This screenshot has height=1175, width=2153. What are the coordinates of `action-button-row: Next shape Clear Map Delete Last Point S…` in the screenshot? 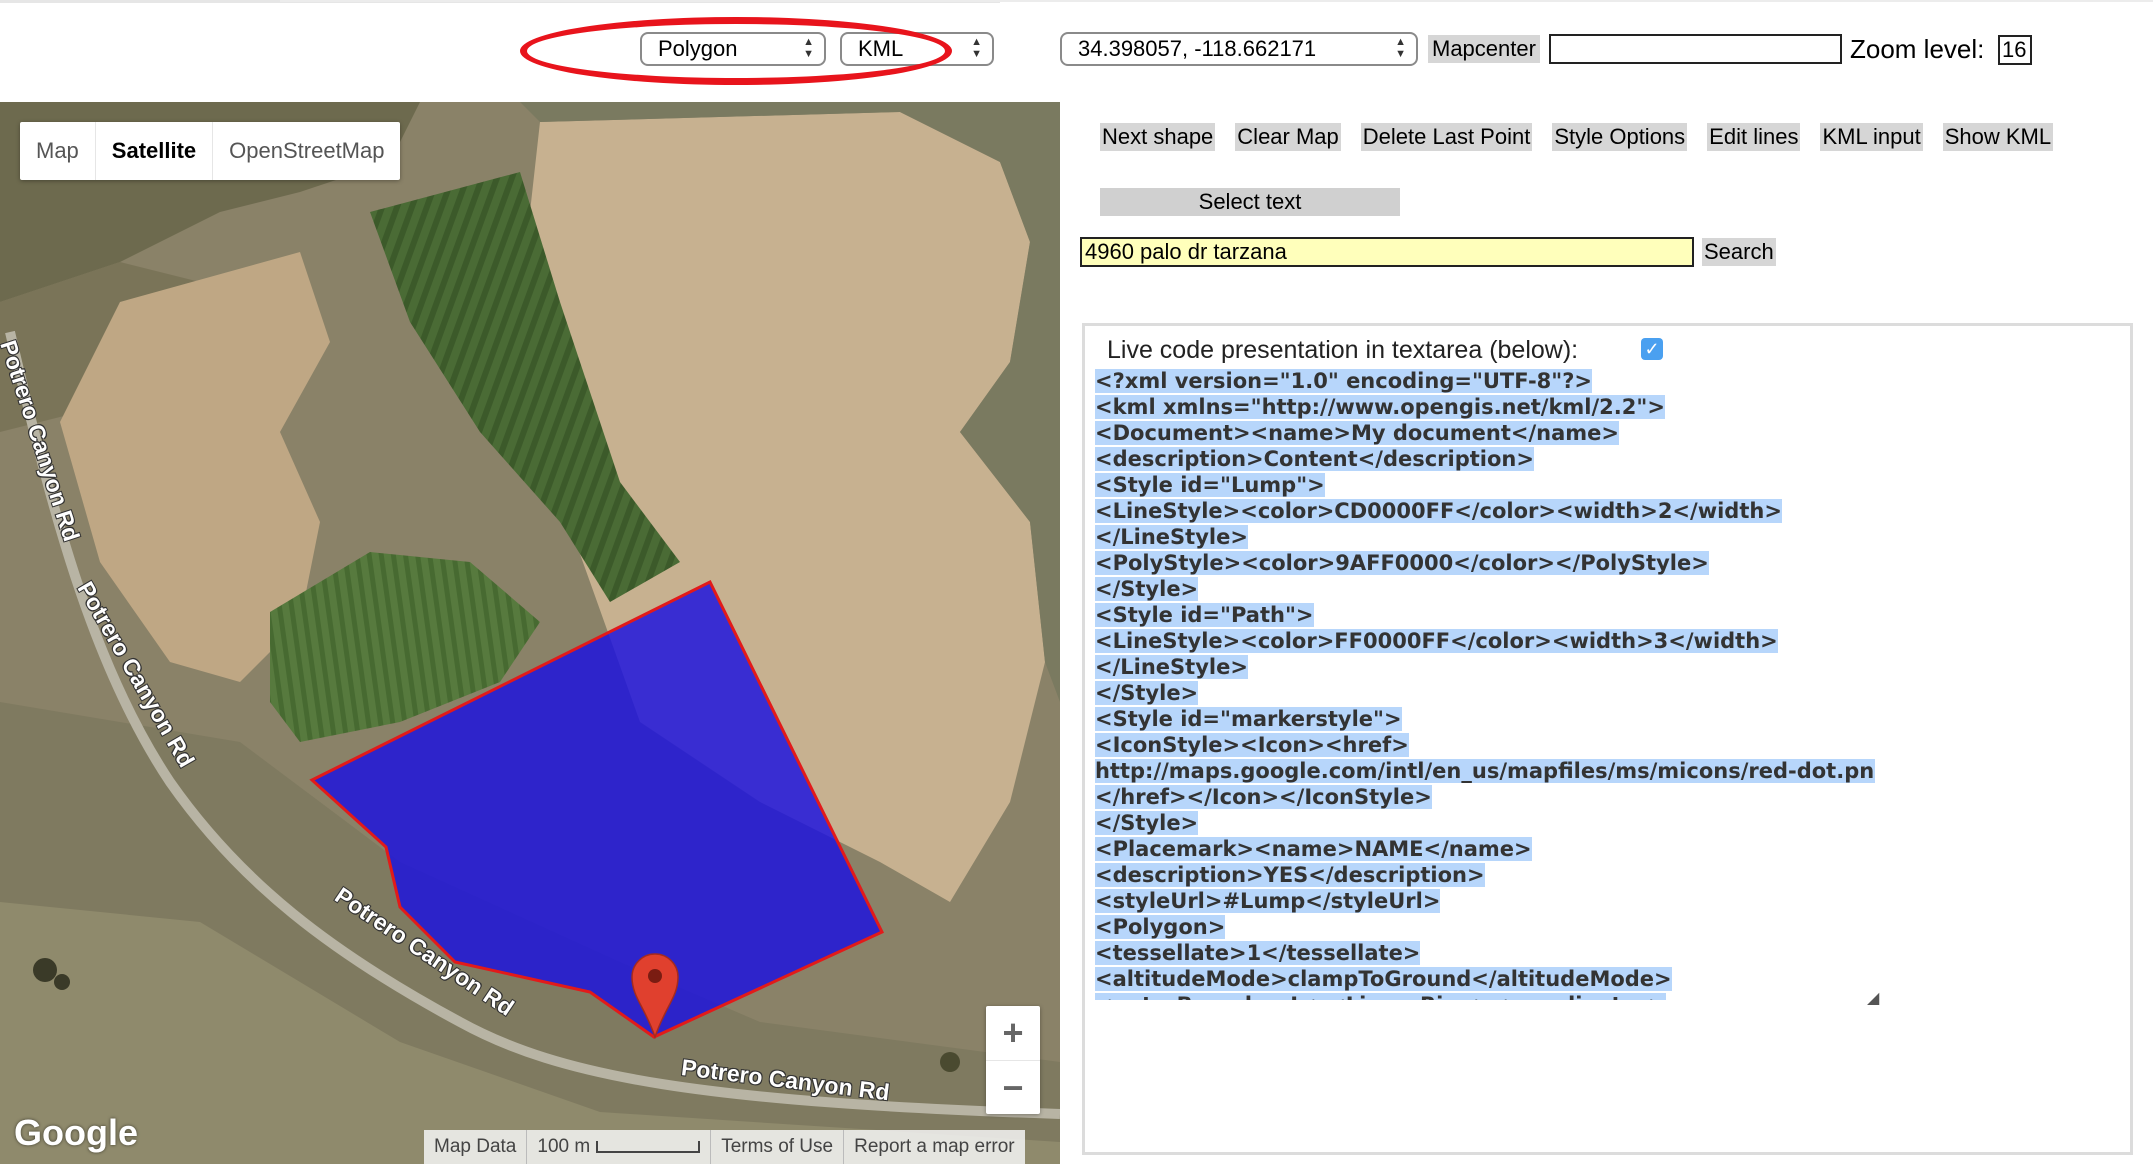 It's located at (1577, 137).